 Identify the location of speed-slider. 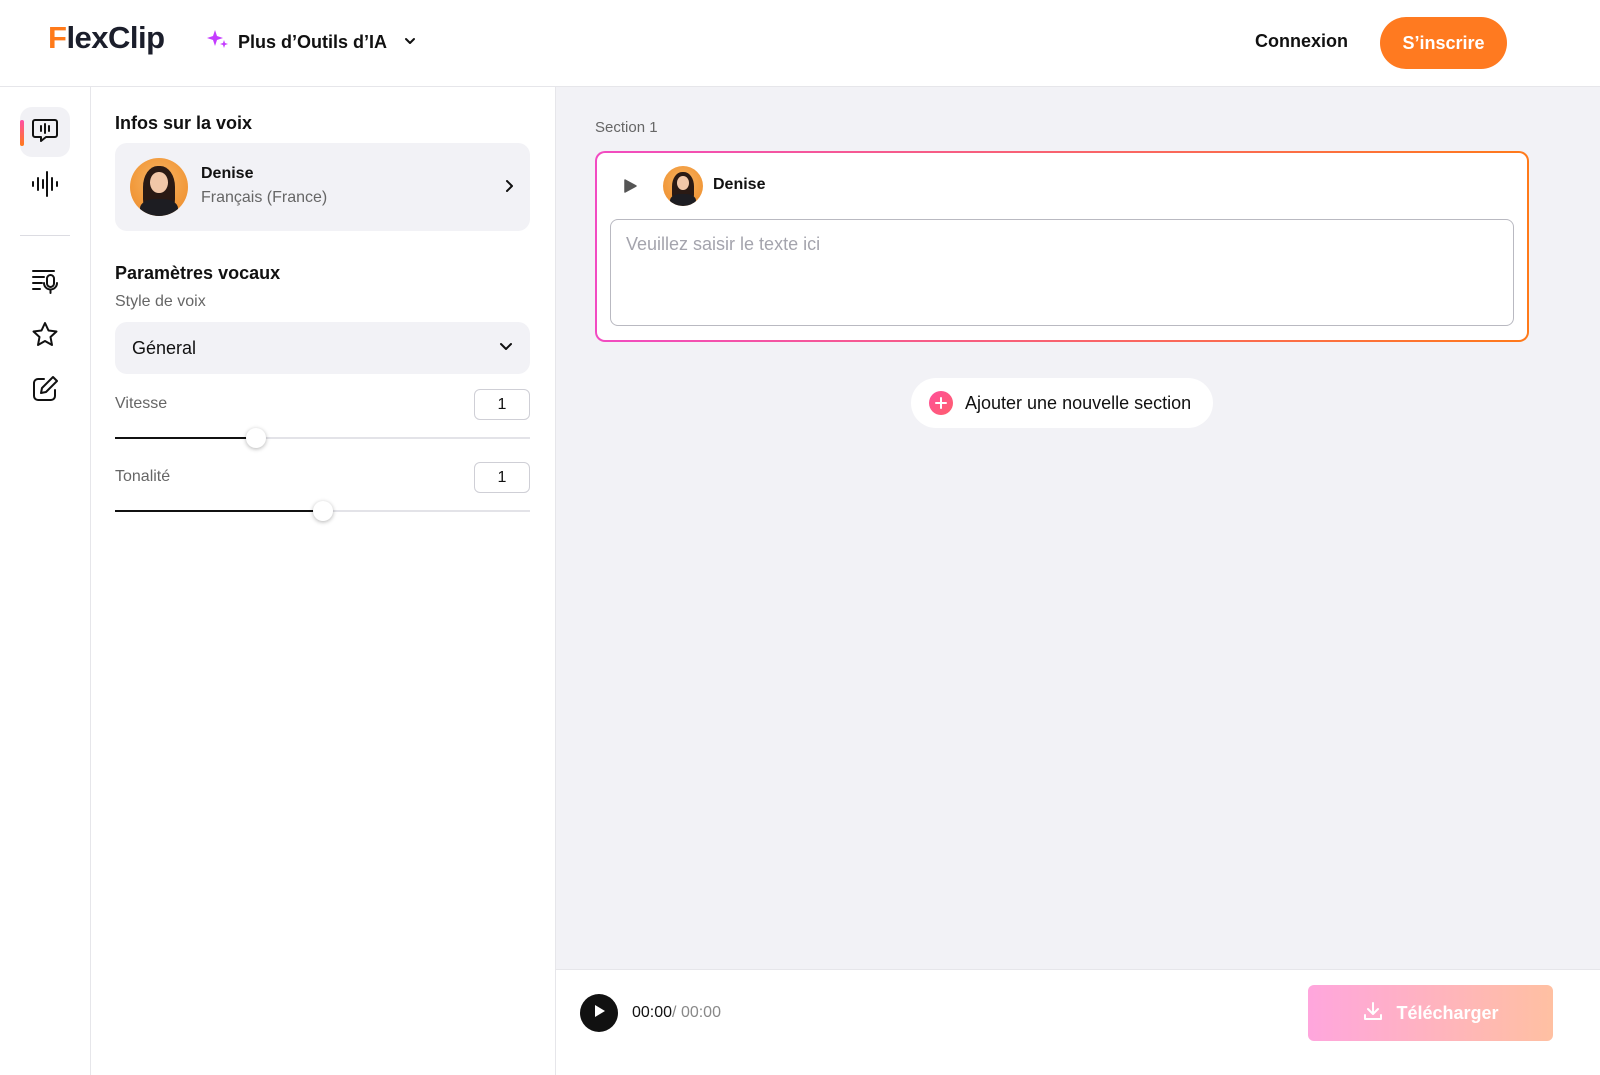
(322, 438).